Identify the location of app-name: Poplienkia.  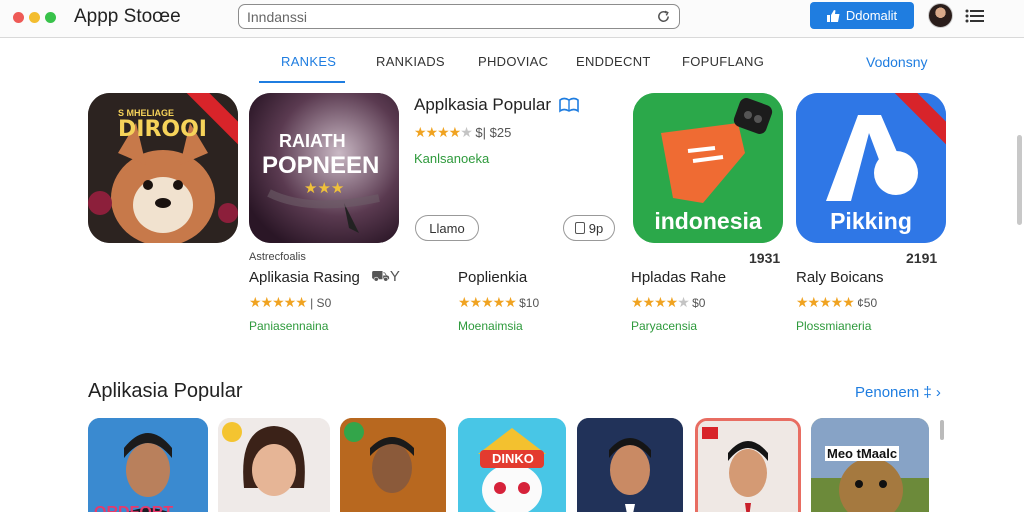
(492, 277).